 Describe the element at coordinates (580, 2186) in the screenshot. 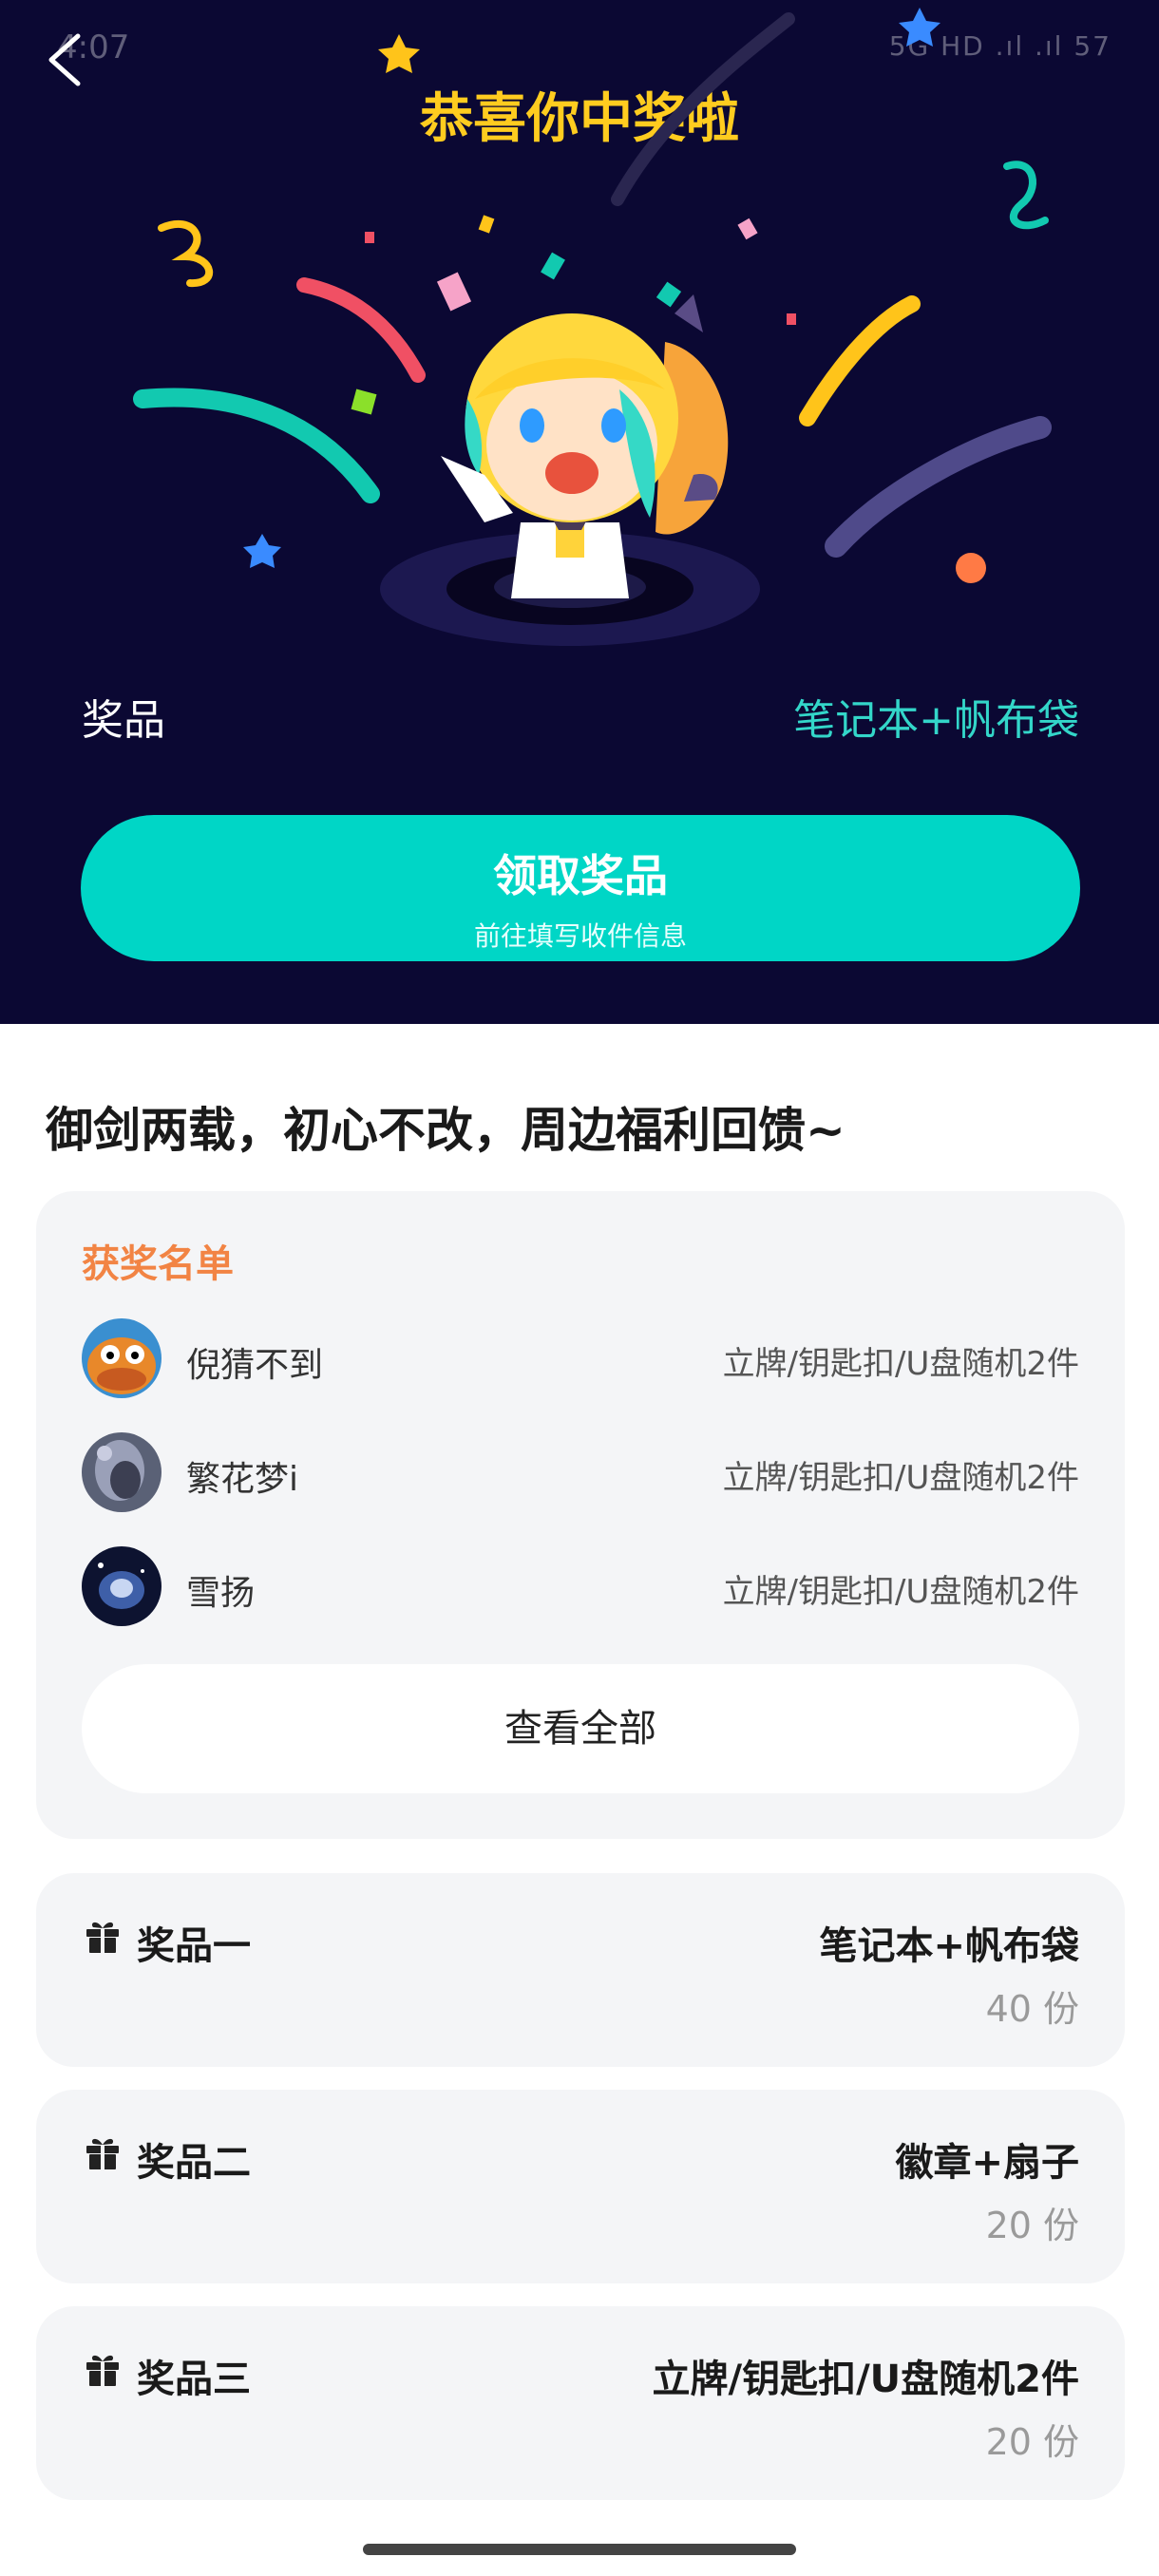

I see `prize-card: 奖品二 徽章+扇子 20 份` at that location.